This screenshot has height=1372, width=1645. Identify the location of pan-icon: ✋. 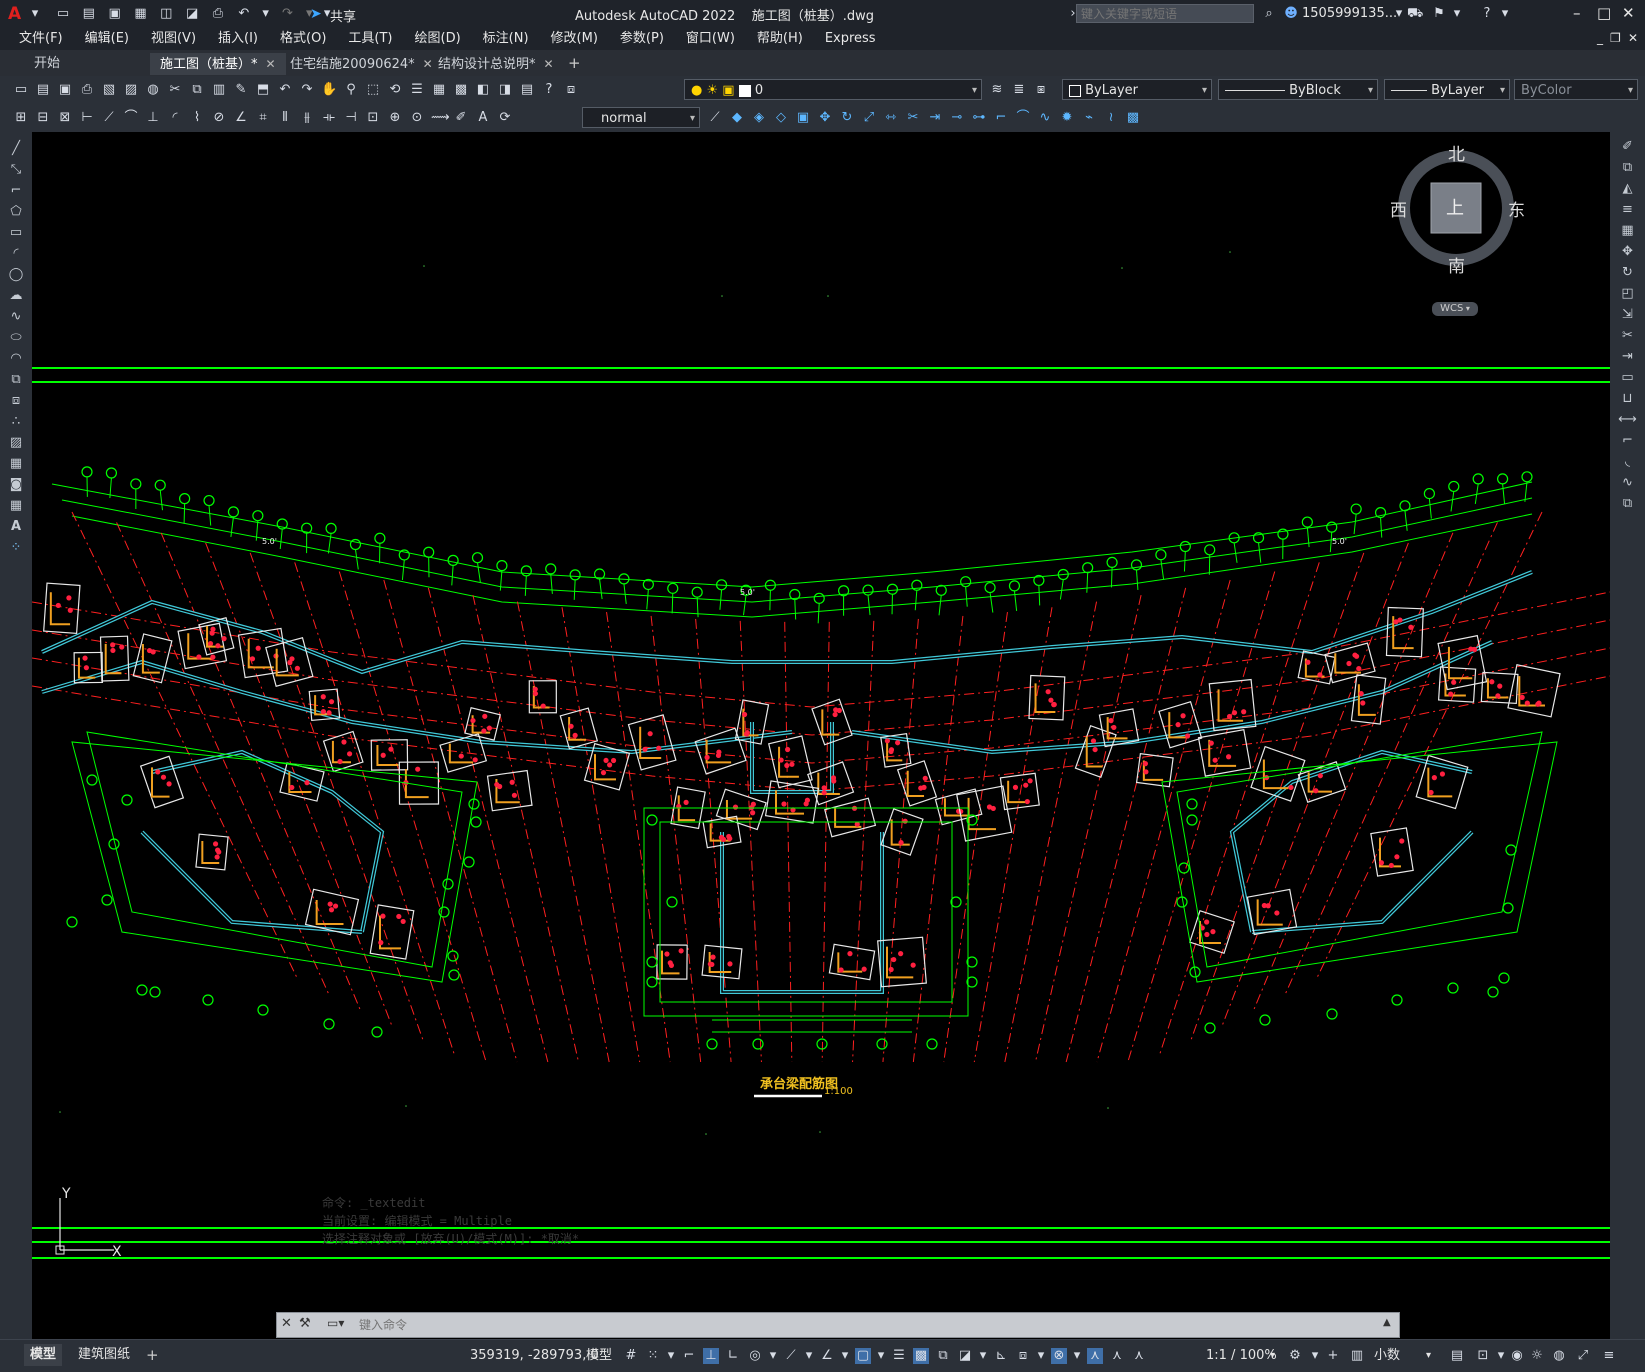
(329, 90).